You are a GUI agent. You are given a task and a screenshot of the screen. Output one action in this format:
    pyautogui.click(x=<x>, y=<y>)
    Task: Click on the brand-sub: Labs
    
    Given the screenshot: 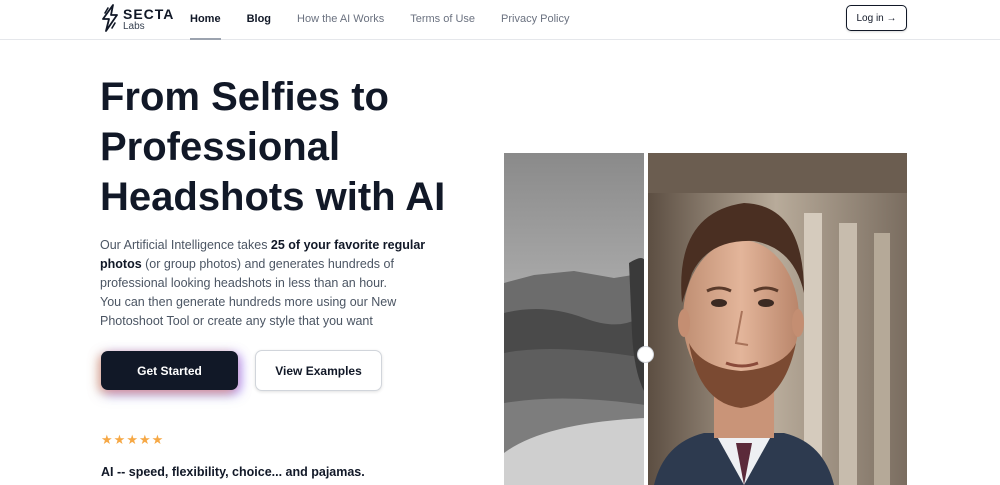 What is the action you would take?
    pyautogui.click(x=134, y=26)
    